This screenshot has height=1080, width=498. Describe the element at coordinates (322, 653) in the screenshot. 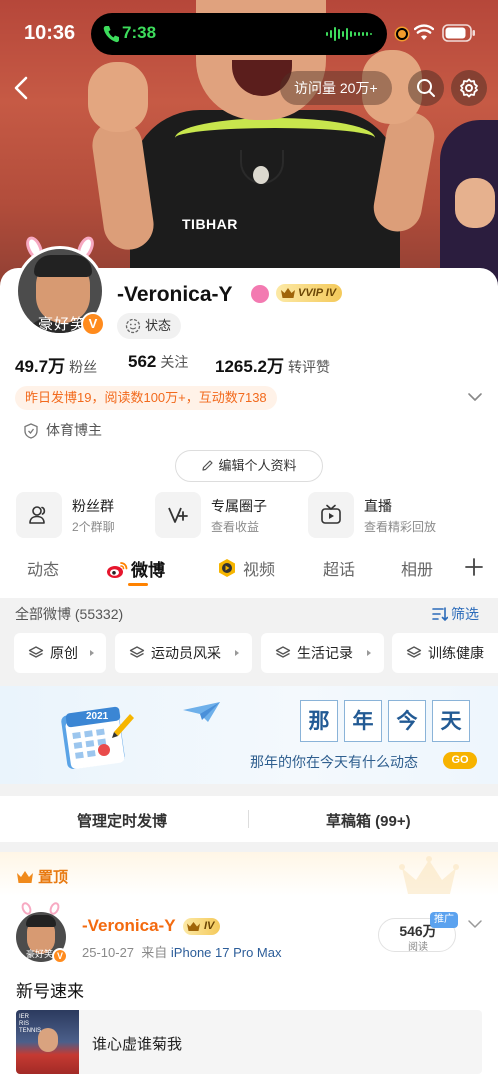

I see `filter-chip-life: 生活记录` at that location.